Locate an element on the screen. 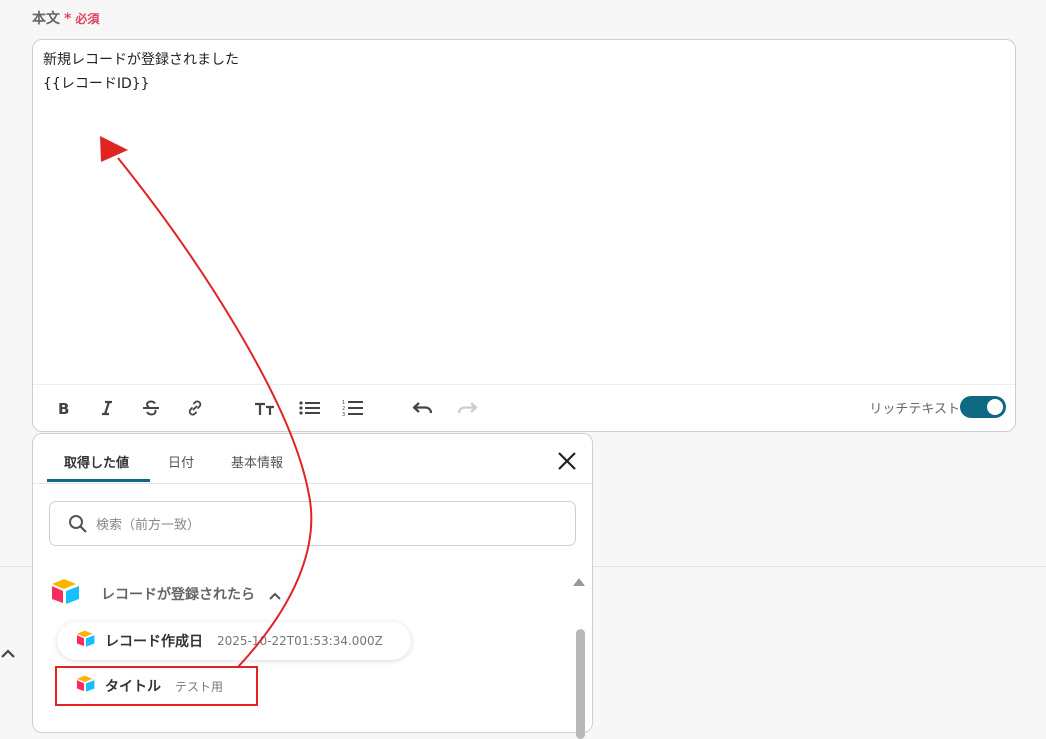 The height and width of the screenshot is (739, 1046). scrollbar-thumb is located at coordinates (580, 684).